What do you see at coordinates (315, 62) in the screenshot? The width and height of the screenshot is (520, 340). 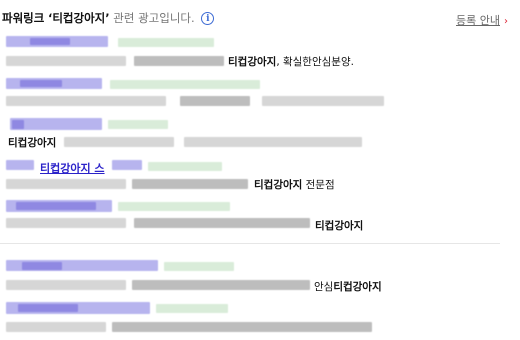 I see `ad-text-after: , 확실한안심분양.` at bounding box center [315, 62].